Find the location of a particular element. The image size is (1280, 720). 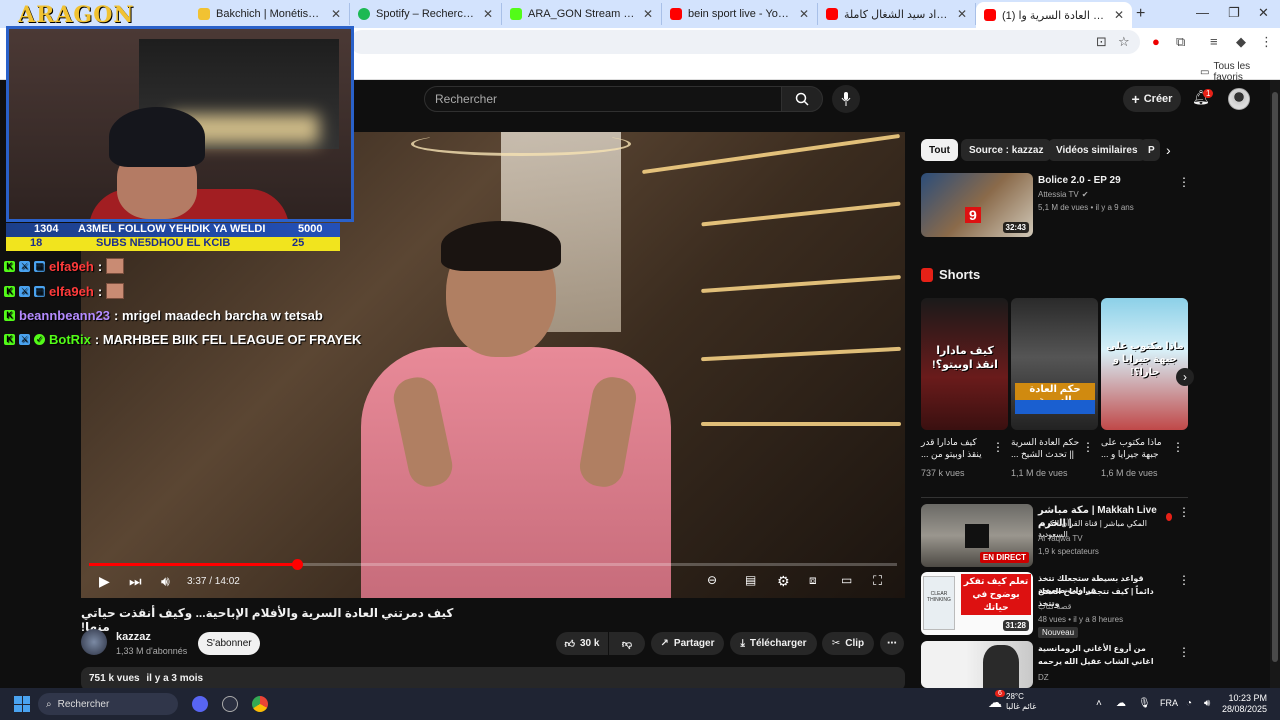

play-icon: ▶ is located at coordinates (104, 581).